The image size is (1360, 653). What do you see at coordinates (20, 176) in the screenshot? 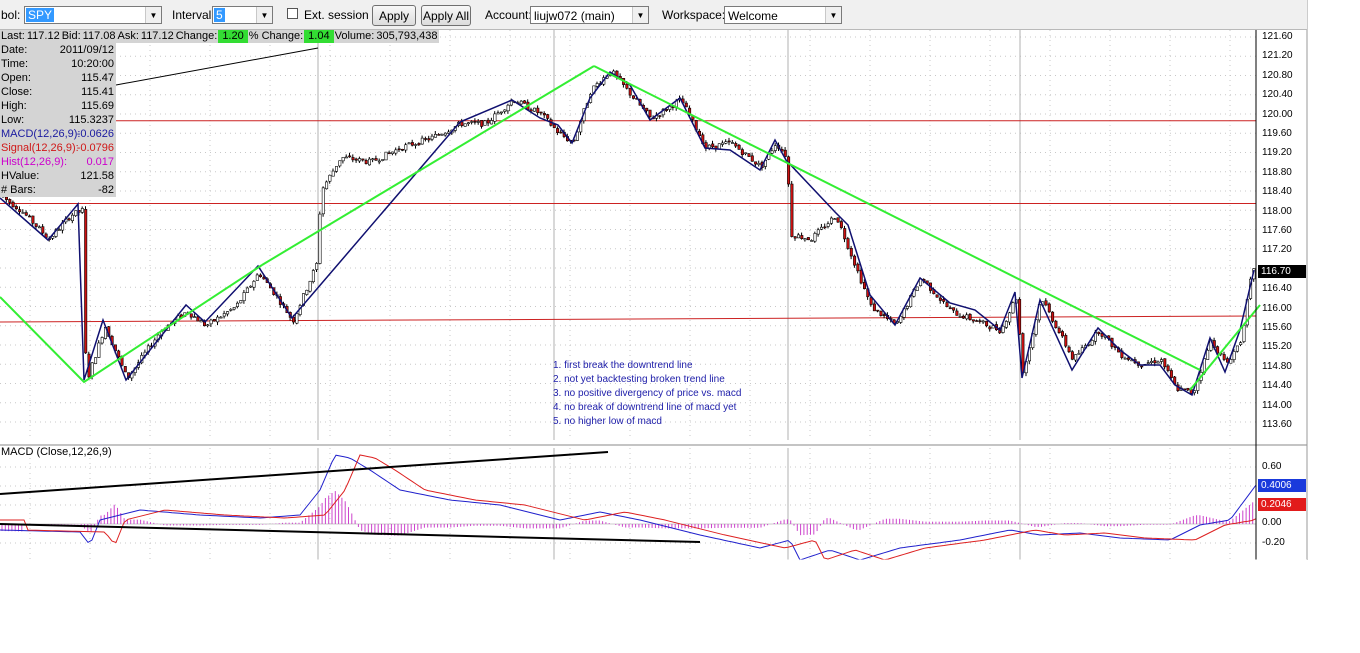
I see `info-key: HValue:` at bounding box center [20, 176].